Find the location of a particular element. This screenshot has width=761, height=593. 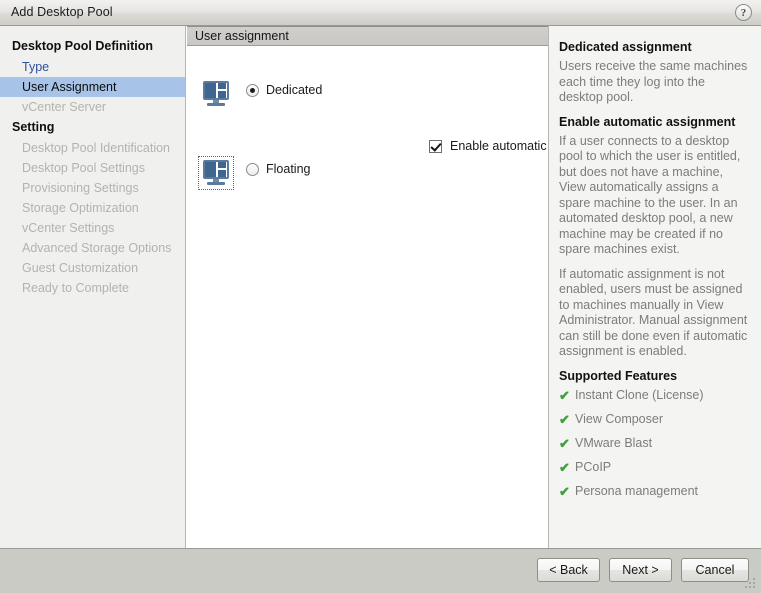

sidebar-item-storage-optimization: Storage Optimization is located at coordinates (80, 208).